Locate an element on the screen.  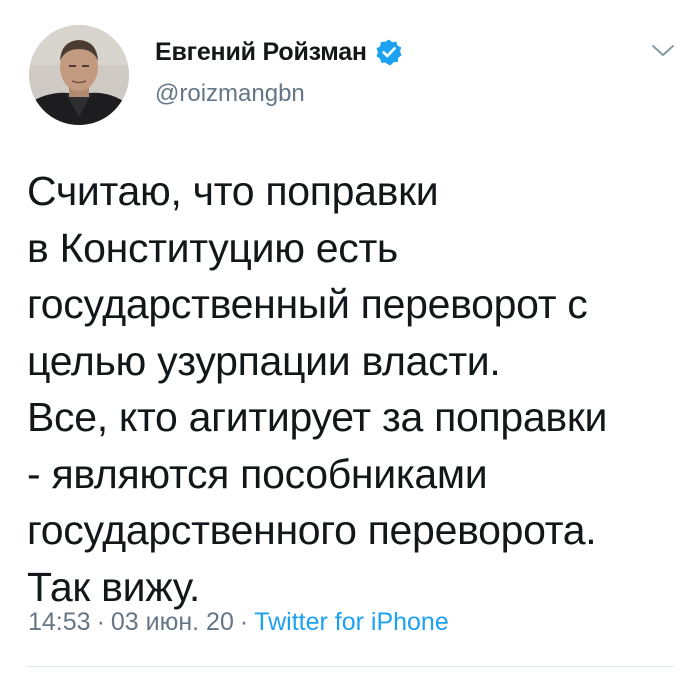
tweet-line: государственный переворот с is located at coordinates (307, 304).